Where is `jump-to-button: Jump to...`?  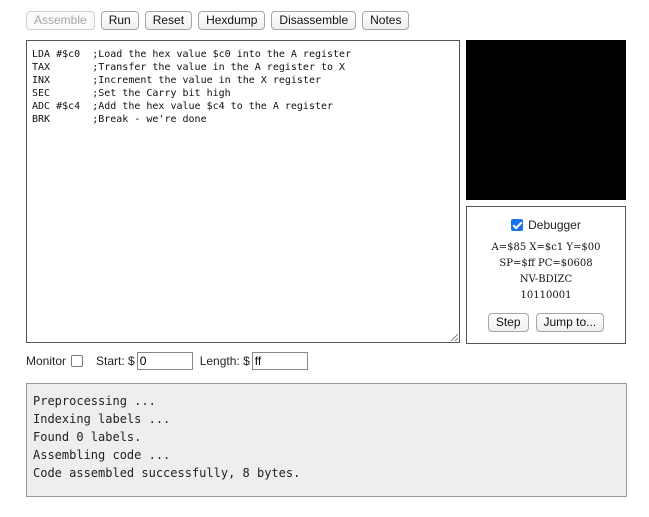
jump-to-button: Jump to... is located at coordinates (570, 322).